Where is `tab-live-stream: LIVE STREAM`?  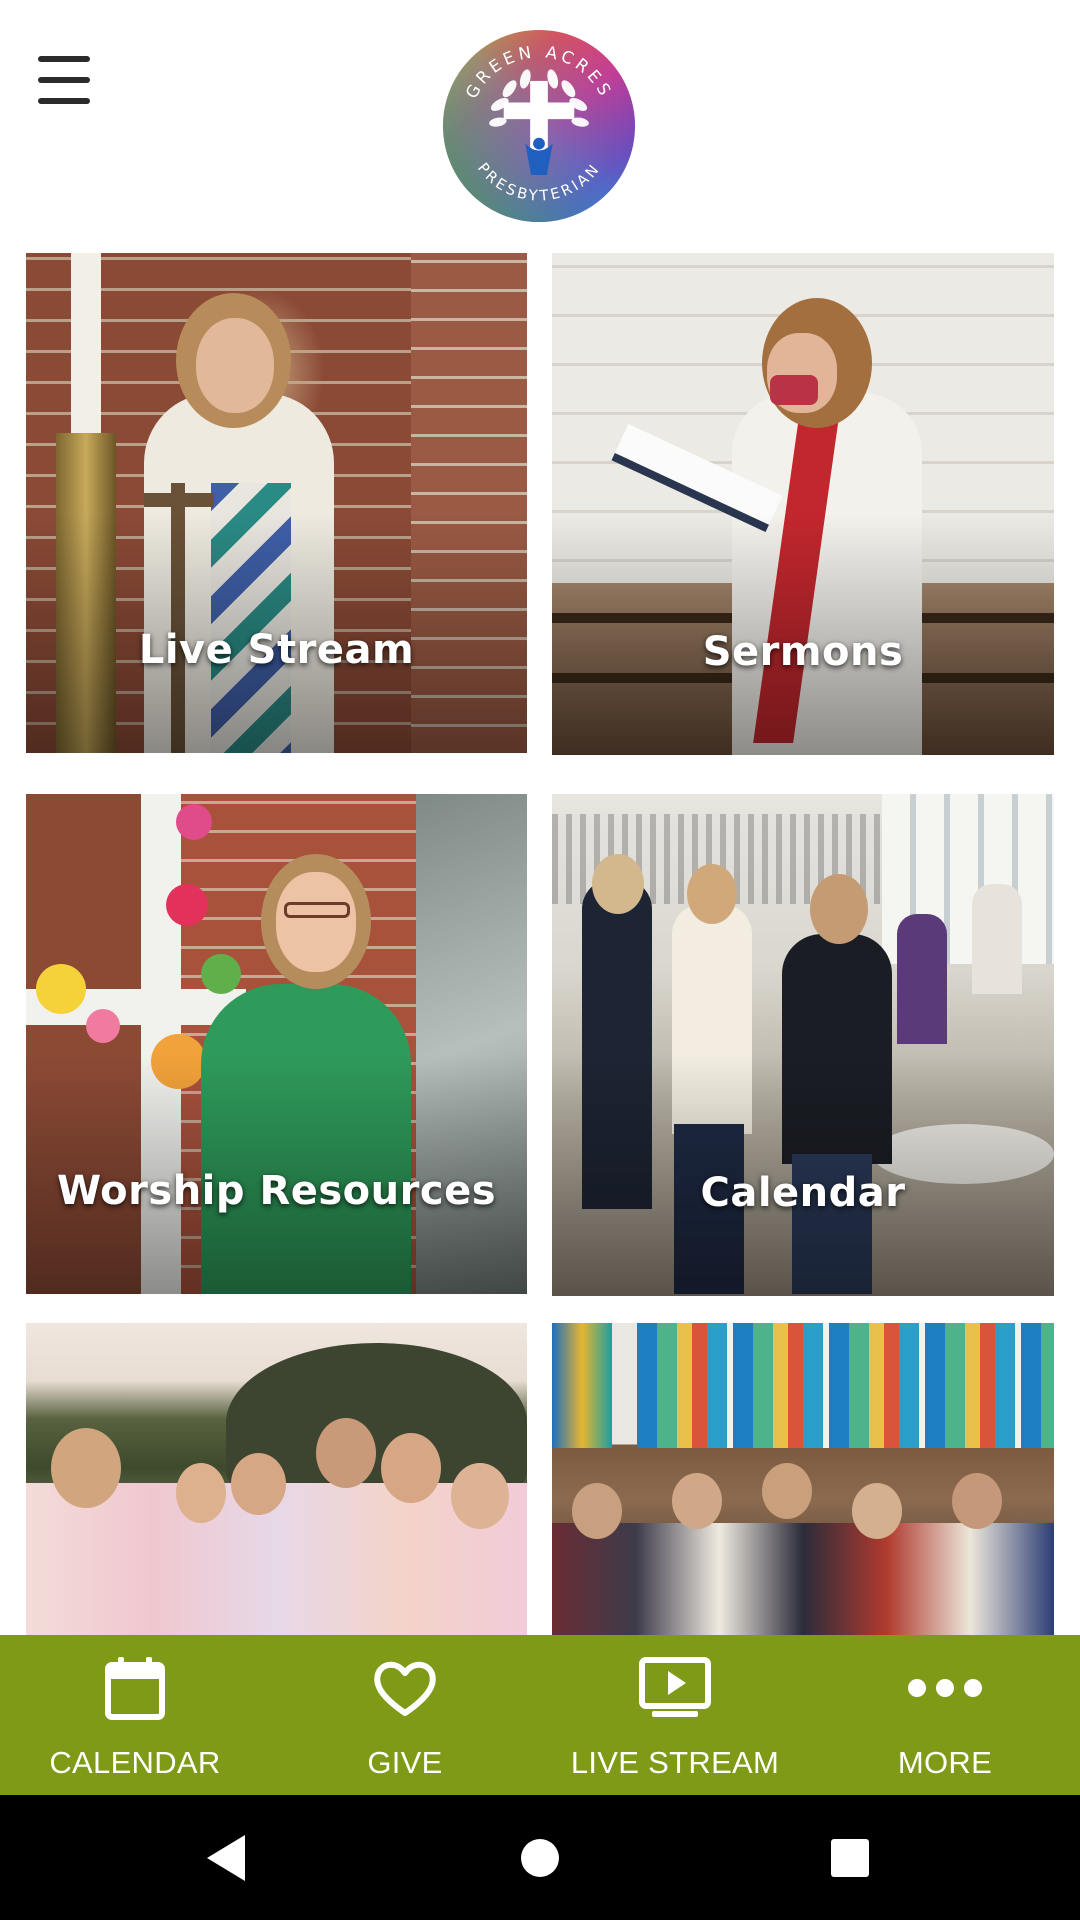 tab-live-stream: LIVE STREAM is located at coordinates (675, 1715).